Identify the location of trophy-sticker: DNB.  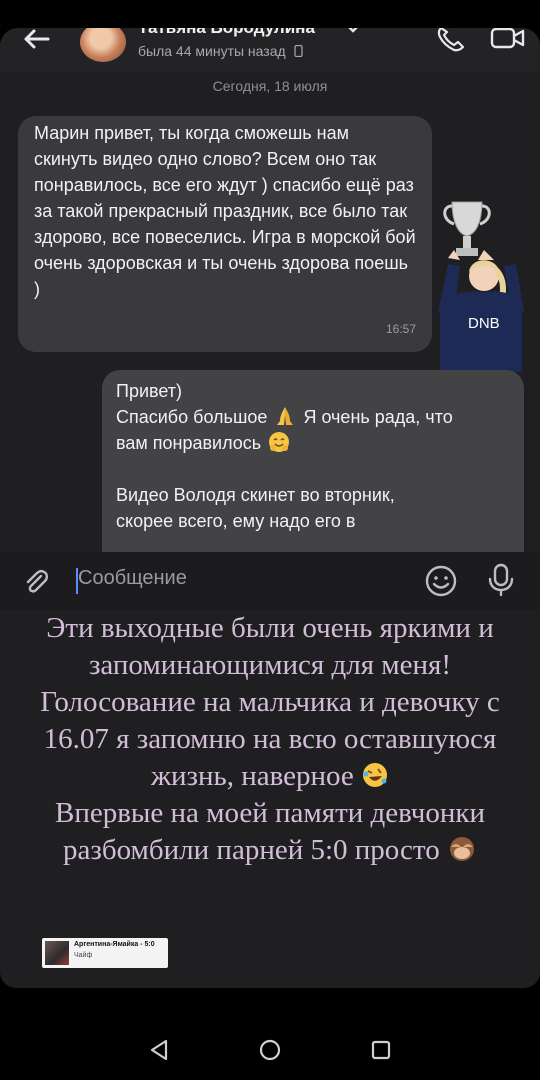
(480, 286).